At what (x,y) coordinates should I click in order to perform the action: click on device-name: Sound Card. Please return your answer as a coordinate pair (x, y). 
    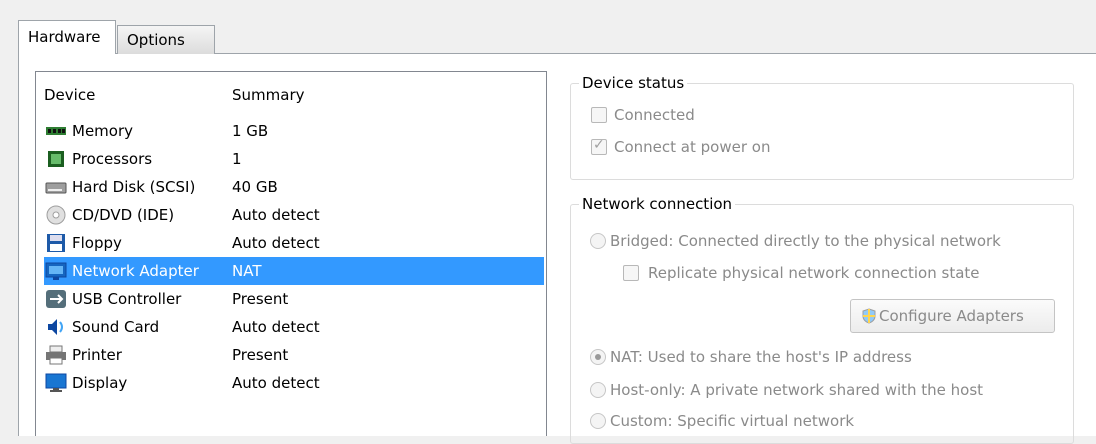
    Looking at the image, I should click on (116, 327).